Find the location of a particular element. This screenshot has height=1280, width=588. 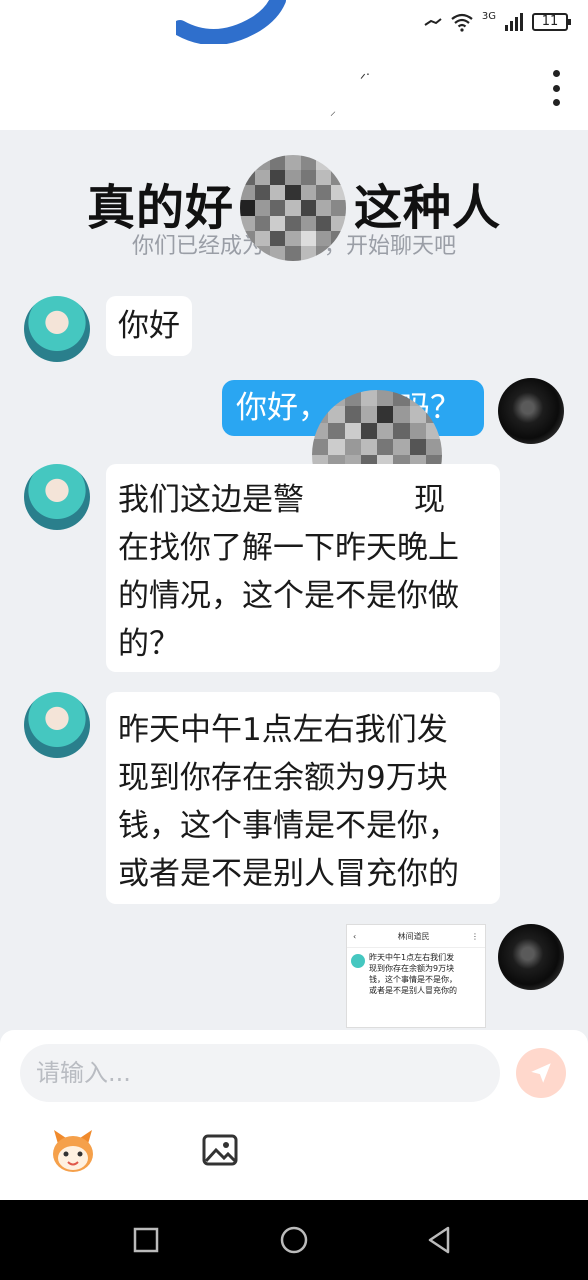

header-doodle-2: ⸝ is located at coordinates (333, 111).